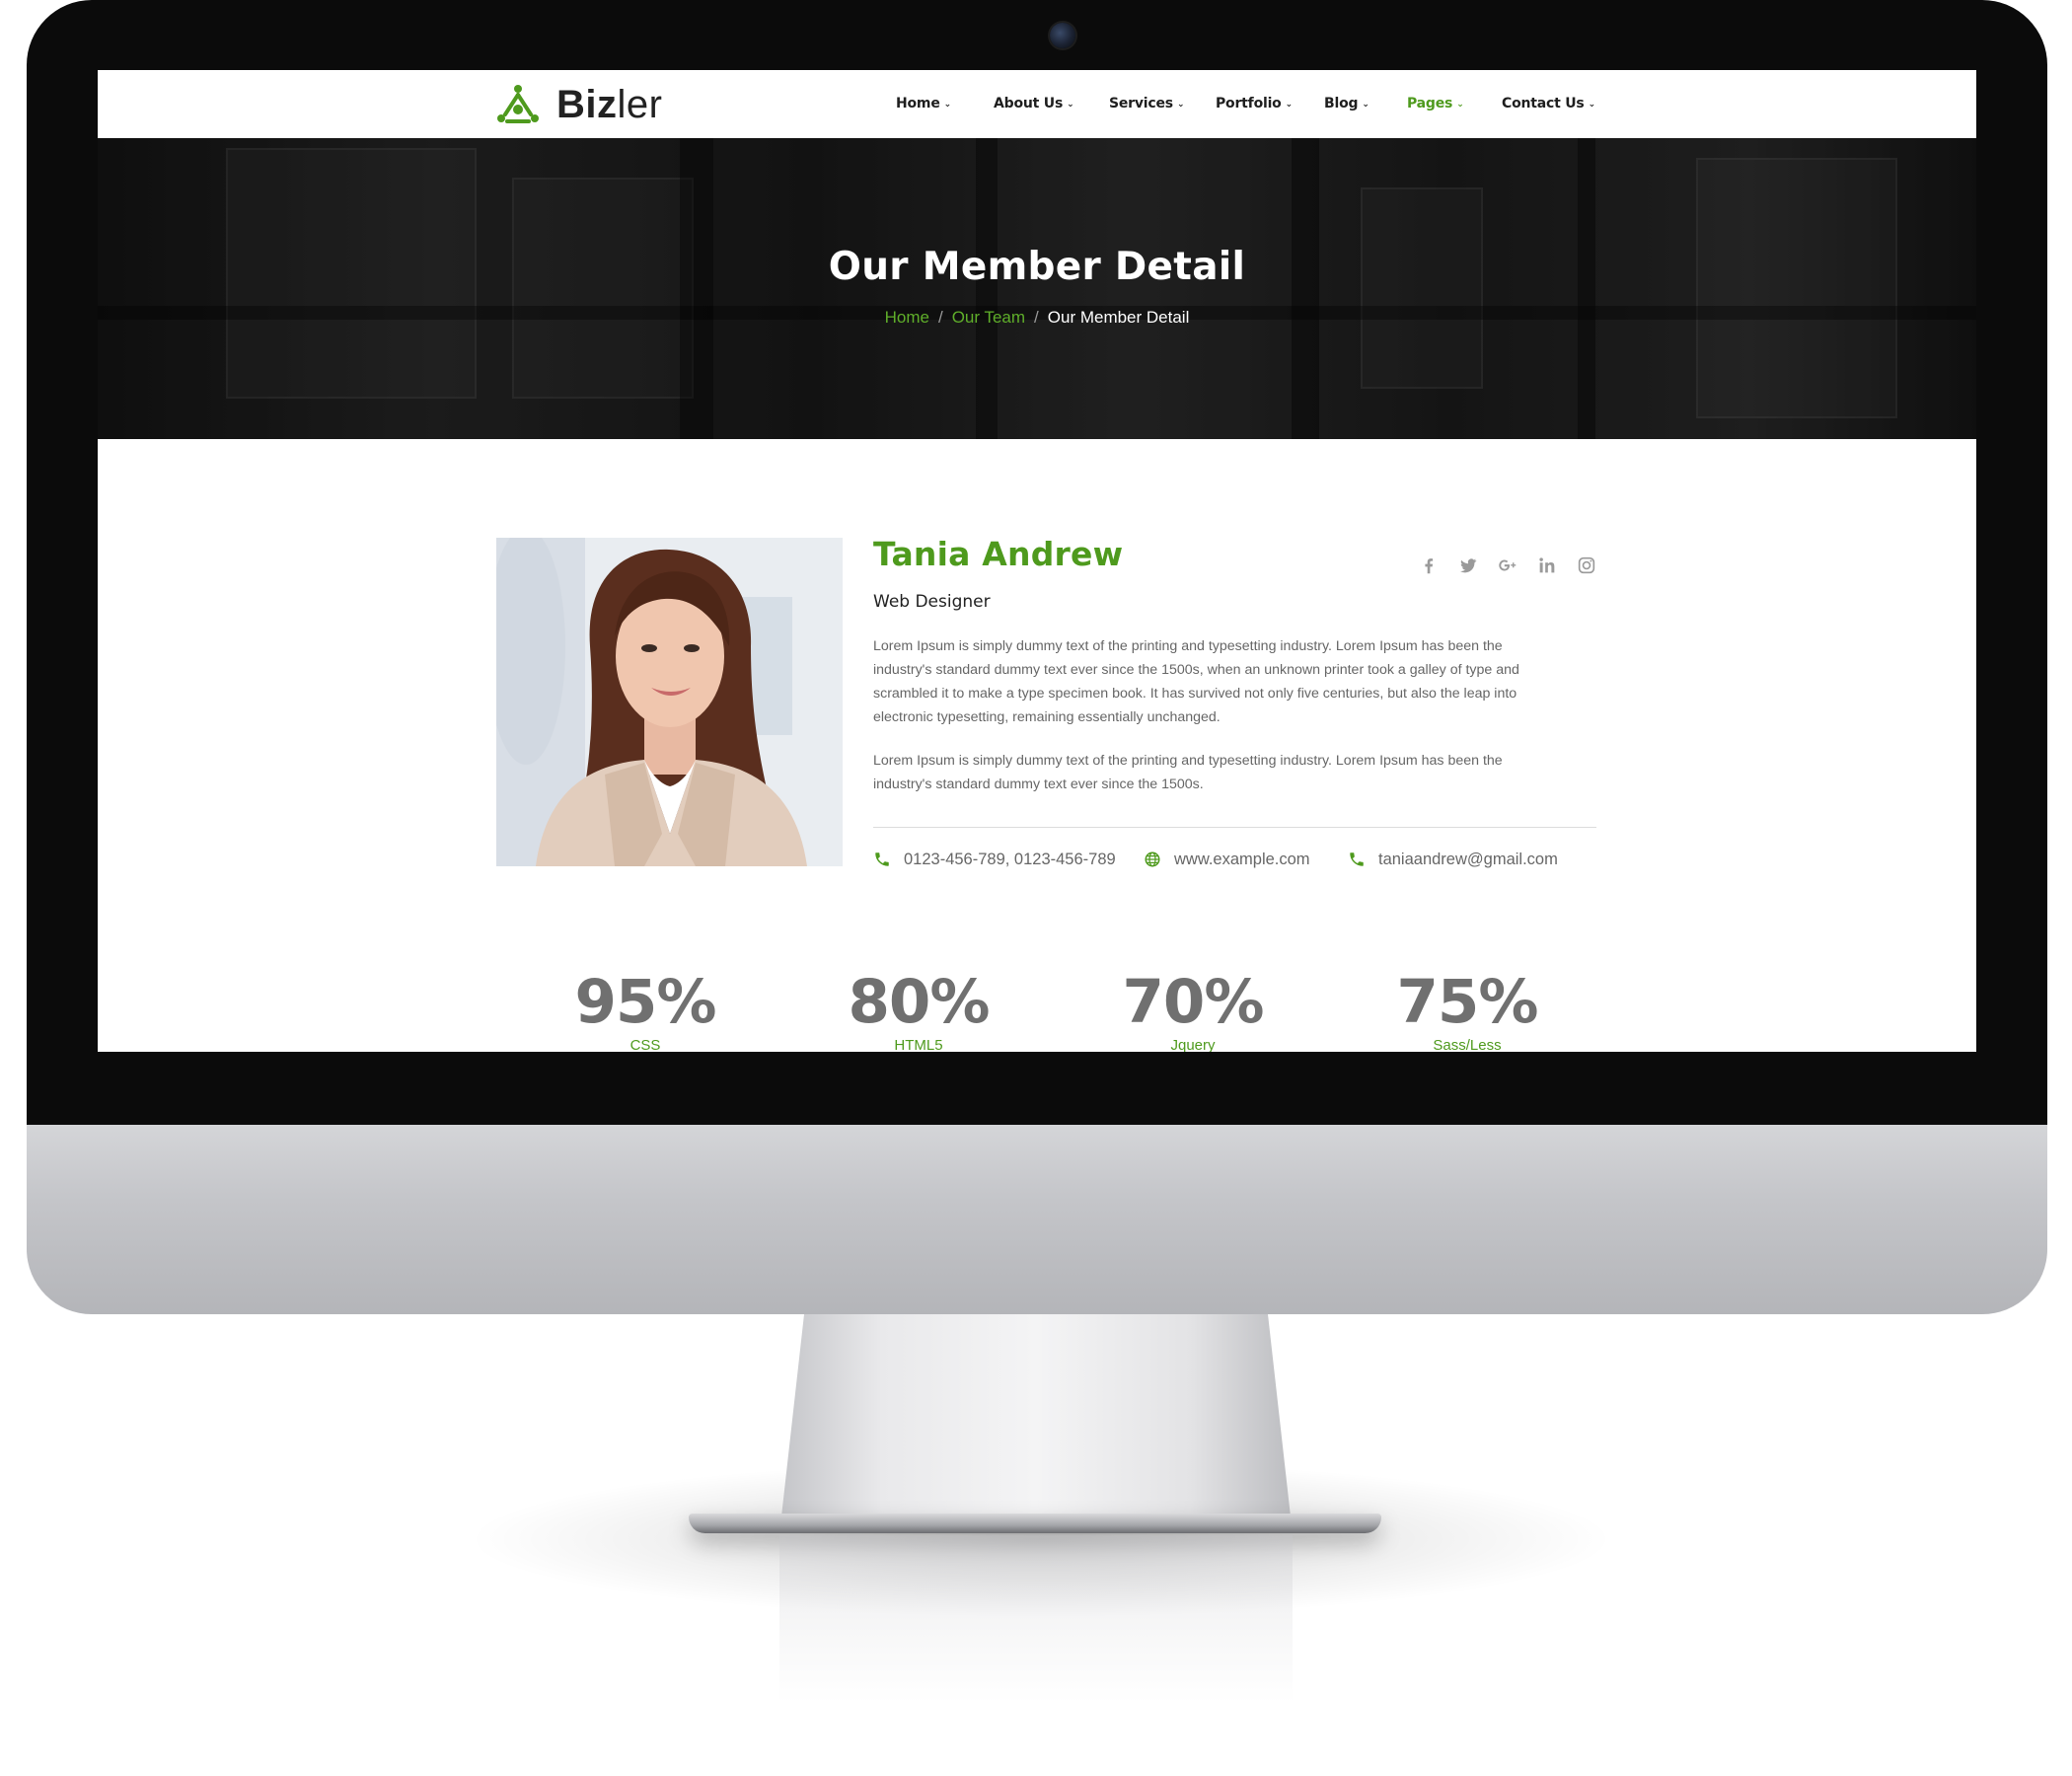  I want to click on skill-counter: 95% CSS, so click(646, 1010).